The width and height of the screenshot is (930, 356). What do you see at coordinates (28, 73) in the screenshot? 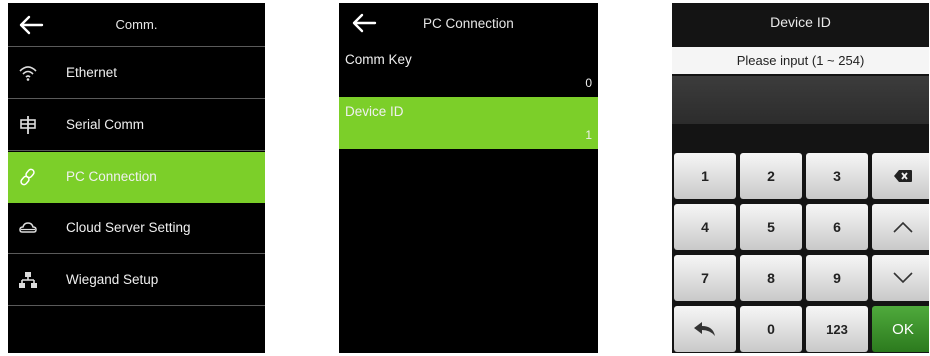
I see `wifi-icon` at bounding box center [28, 73].